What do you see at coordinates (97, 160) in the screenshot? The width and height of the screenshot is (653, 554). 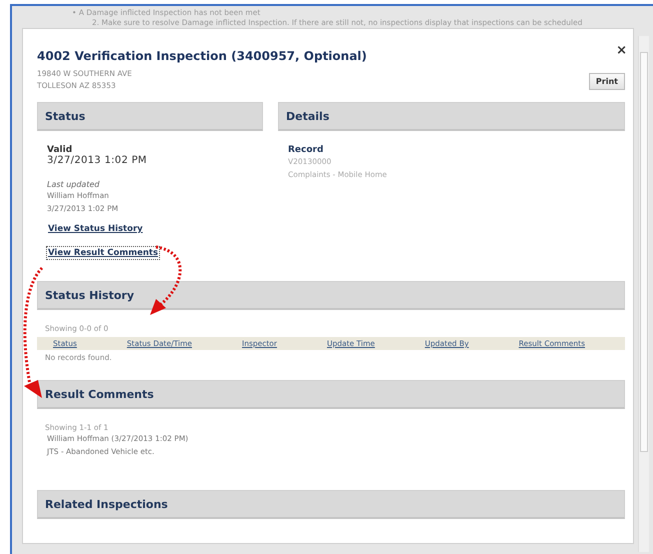 I see `status-date: 3/27/2013 1:02 PM` at bounding box center [97, 160].